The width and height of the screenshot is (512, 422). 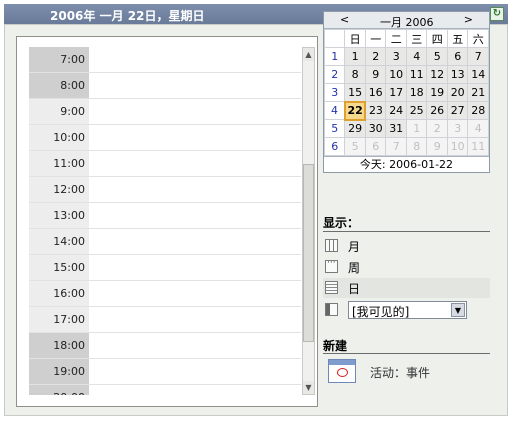 What do you see at coordinates (355, 38) in the screenshot?
I see `weekday-header: 日` at bounding box center [355, 38].